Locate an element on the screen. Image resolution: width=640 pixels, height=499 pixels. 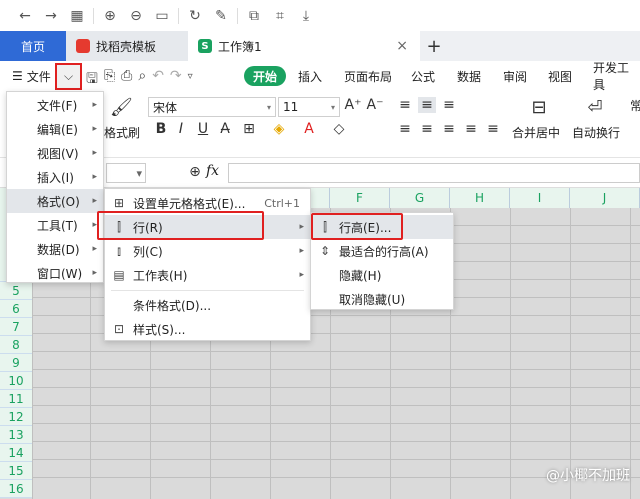
align-center-icon: ≡ is located at coordinates (427, 129).